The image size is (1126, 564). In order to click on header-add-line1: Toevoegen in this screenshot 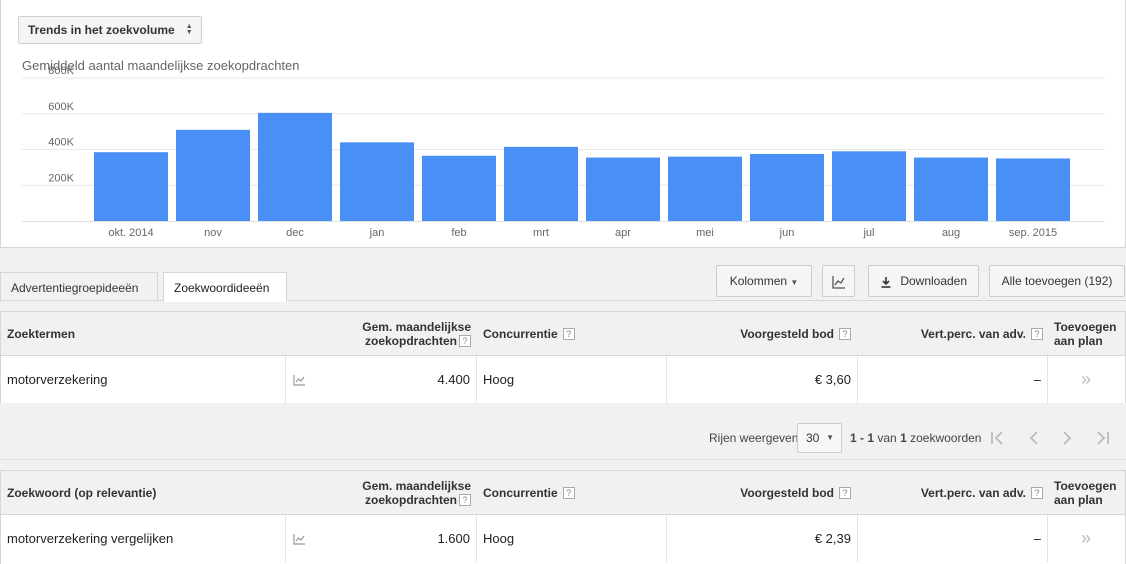, I will do `click(1085, 485)`.